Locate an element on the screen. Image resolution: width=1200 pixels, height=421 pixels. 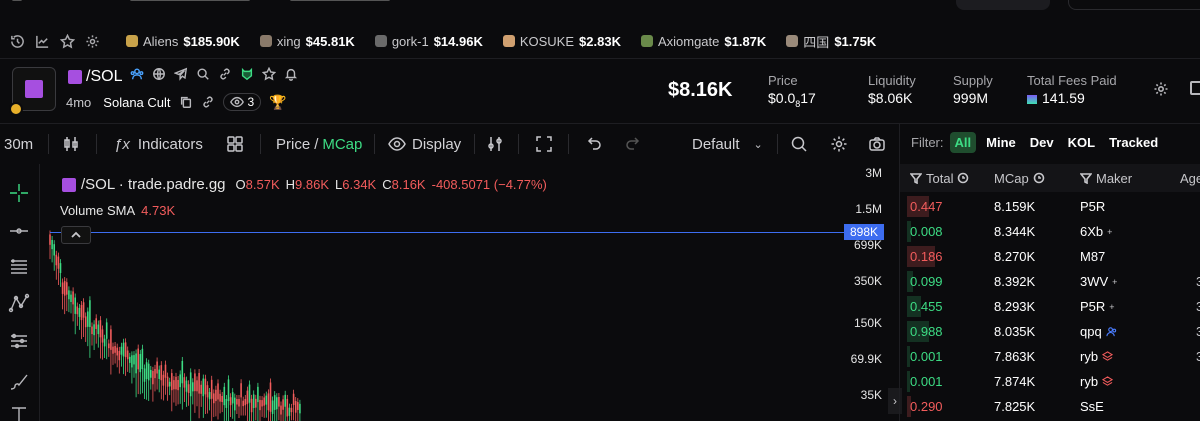
text-tool-icon is located at coordinates (19, 411).